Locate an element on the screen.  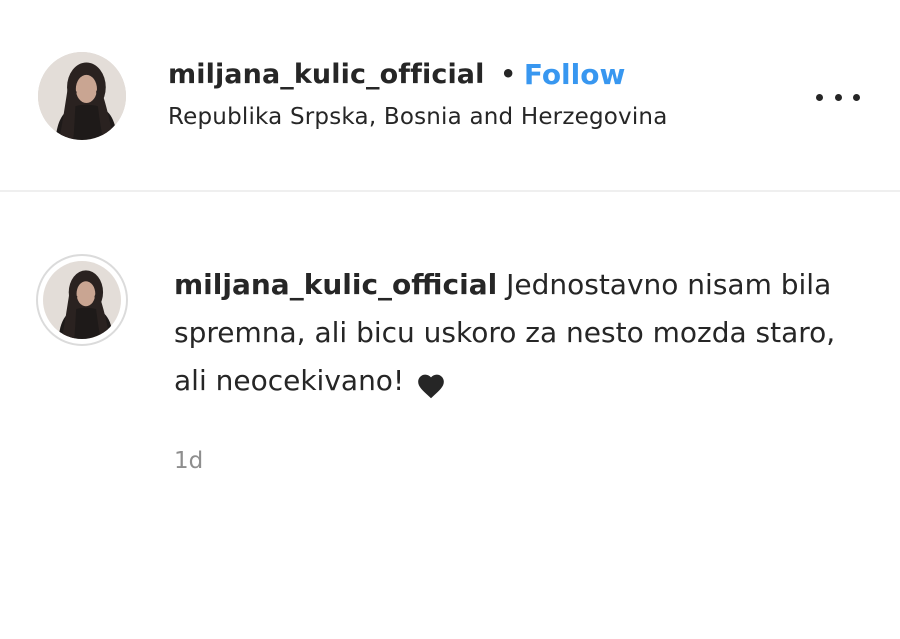
comment-username: miljana_kulic_official is located at coordinates (335, 284).